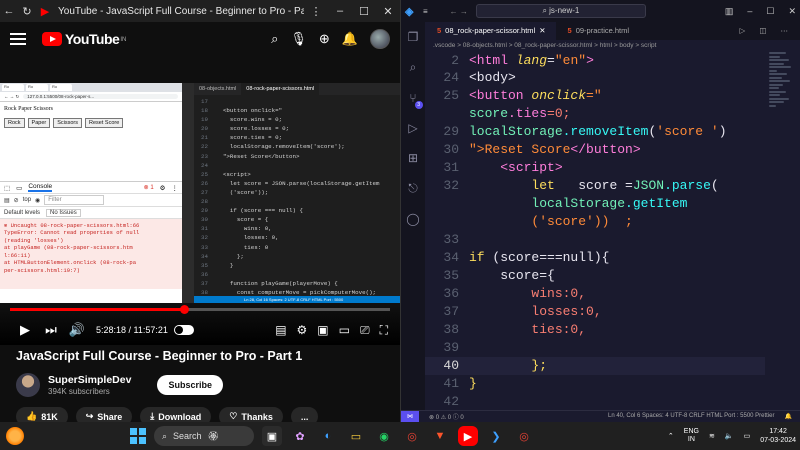  What do you see at coordinates (712, 436) in the screenshot?
I see `wifi-icon: ≋` at bounding box center [712, 436].